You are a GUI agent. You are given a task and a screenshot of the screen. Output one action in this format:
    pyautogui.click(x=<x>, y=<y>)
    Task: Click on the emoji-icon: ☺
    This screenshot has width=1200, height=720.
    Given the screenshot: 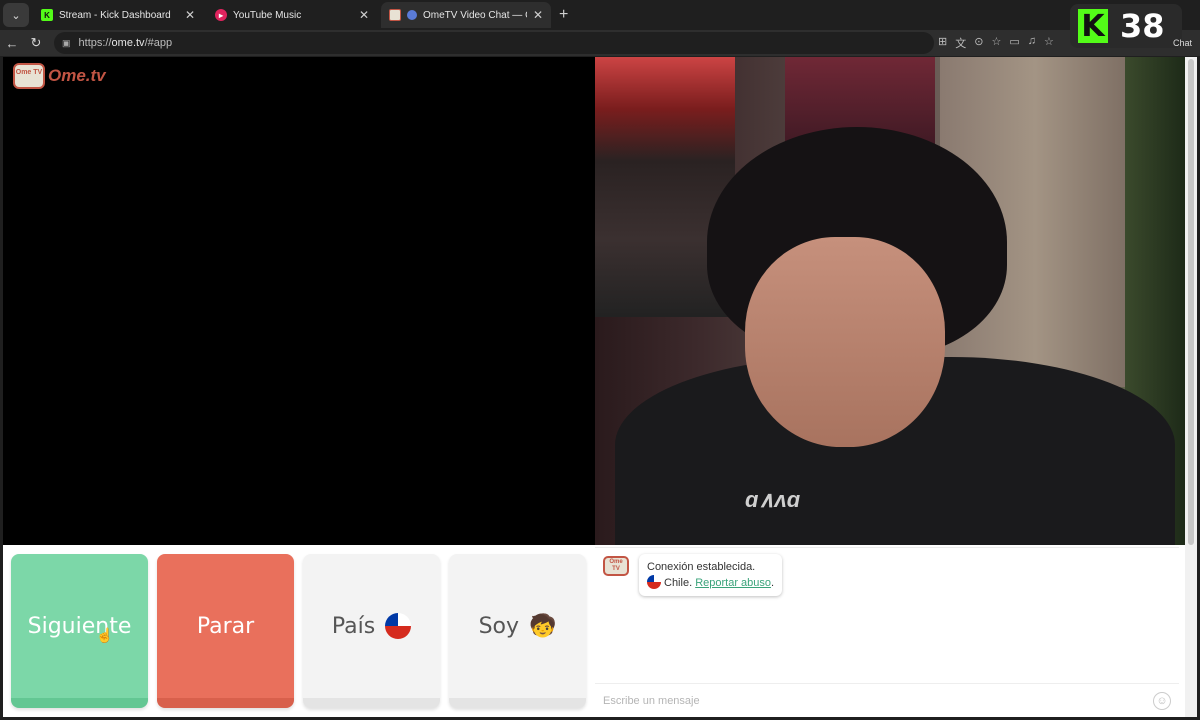 What is the action you would take?
    pyautogui.click(x=1162, y=700)
    